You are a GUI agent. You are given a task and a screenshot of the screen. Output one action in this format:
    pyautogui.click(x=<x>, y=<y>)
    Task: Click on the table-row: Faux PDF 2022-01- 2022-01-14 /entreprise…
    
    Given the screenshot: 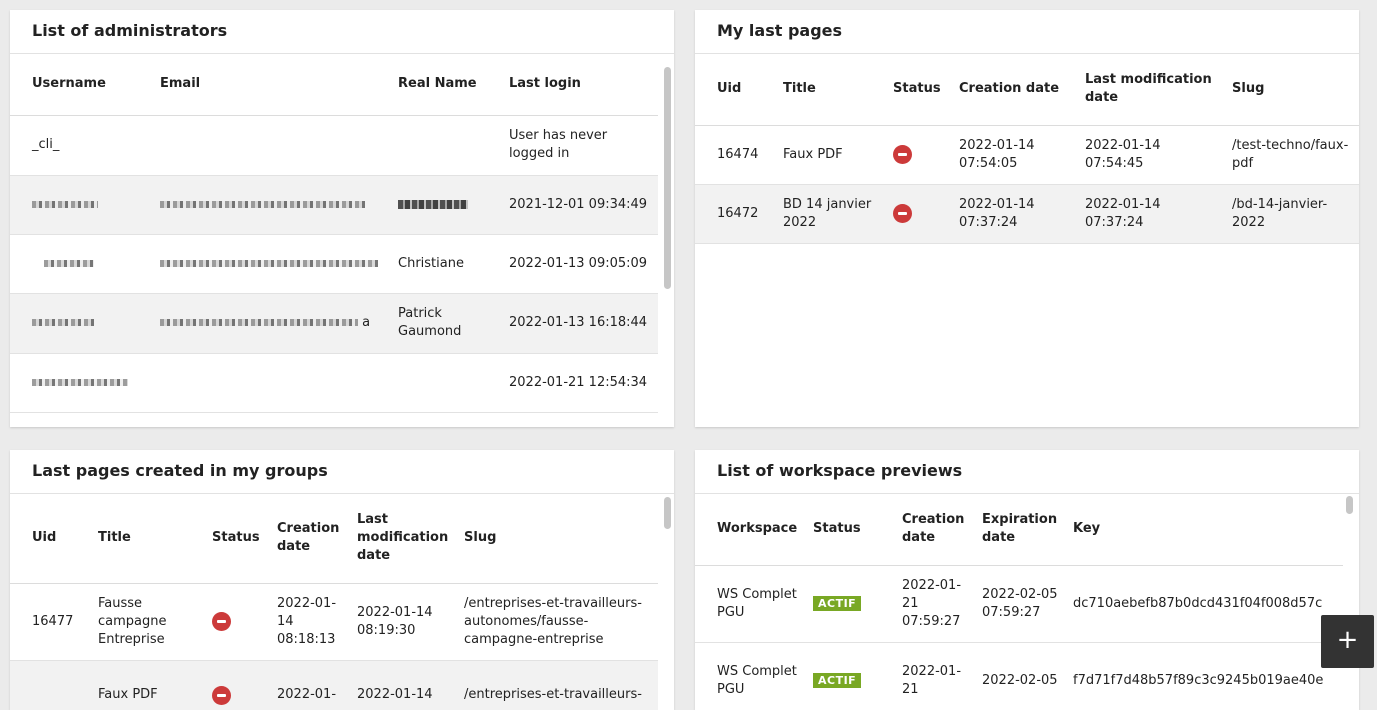 What is the action you would take?
    pyautogui.click(x=334, y=685)
    